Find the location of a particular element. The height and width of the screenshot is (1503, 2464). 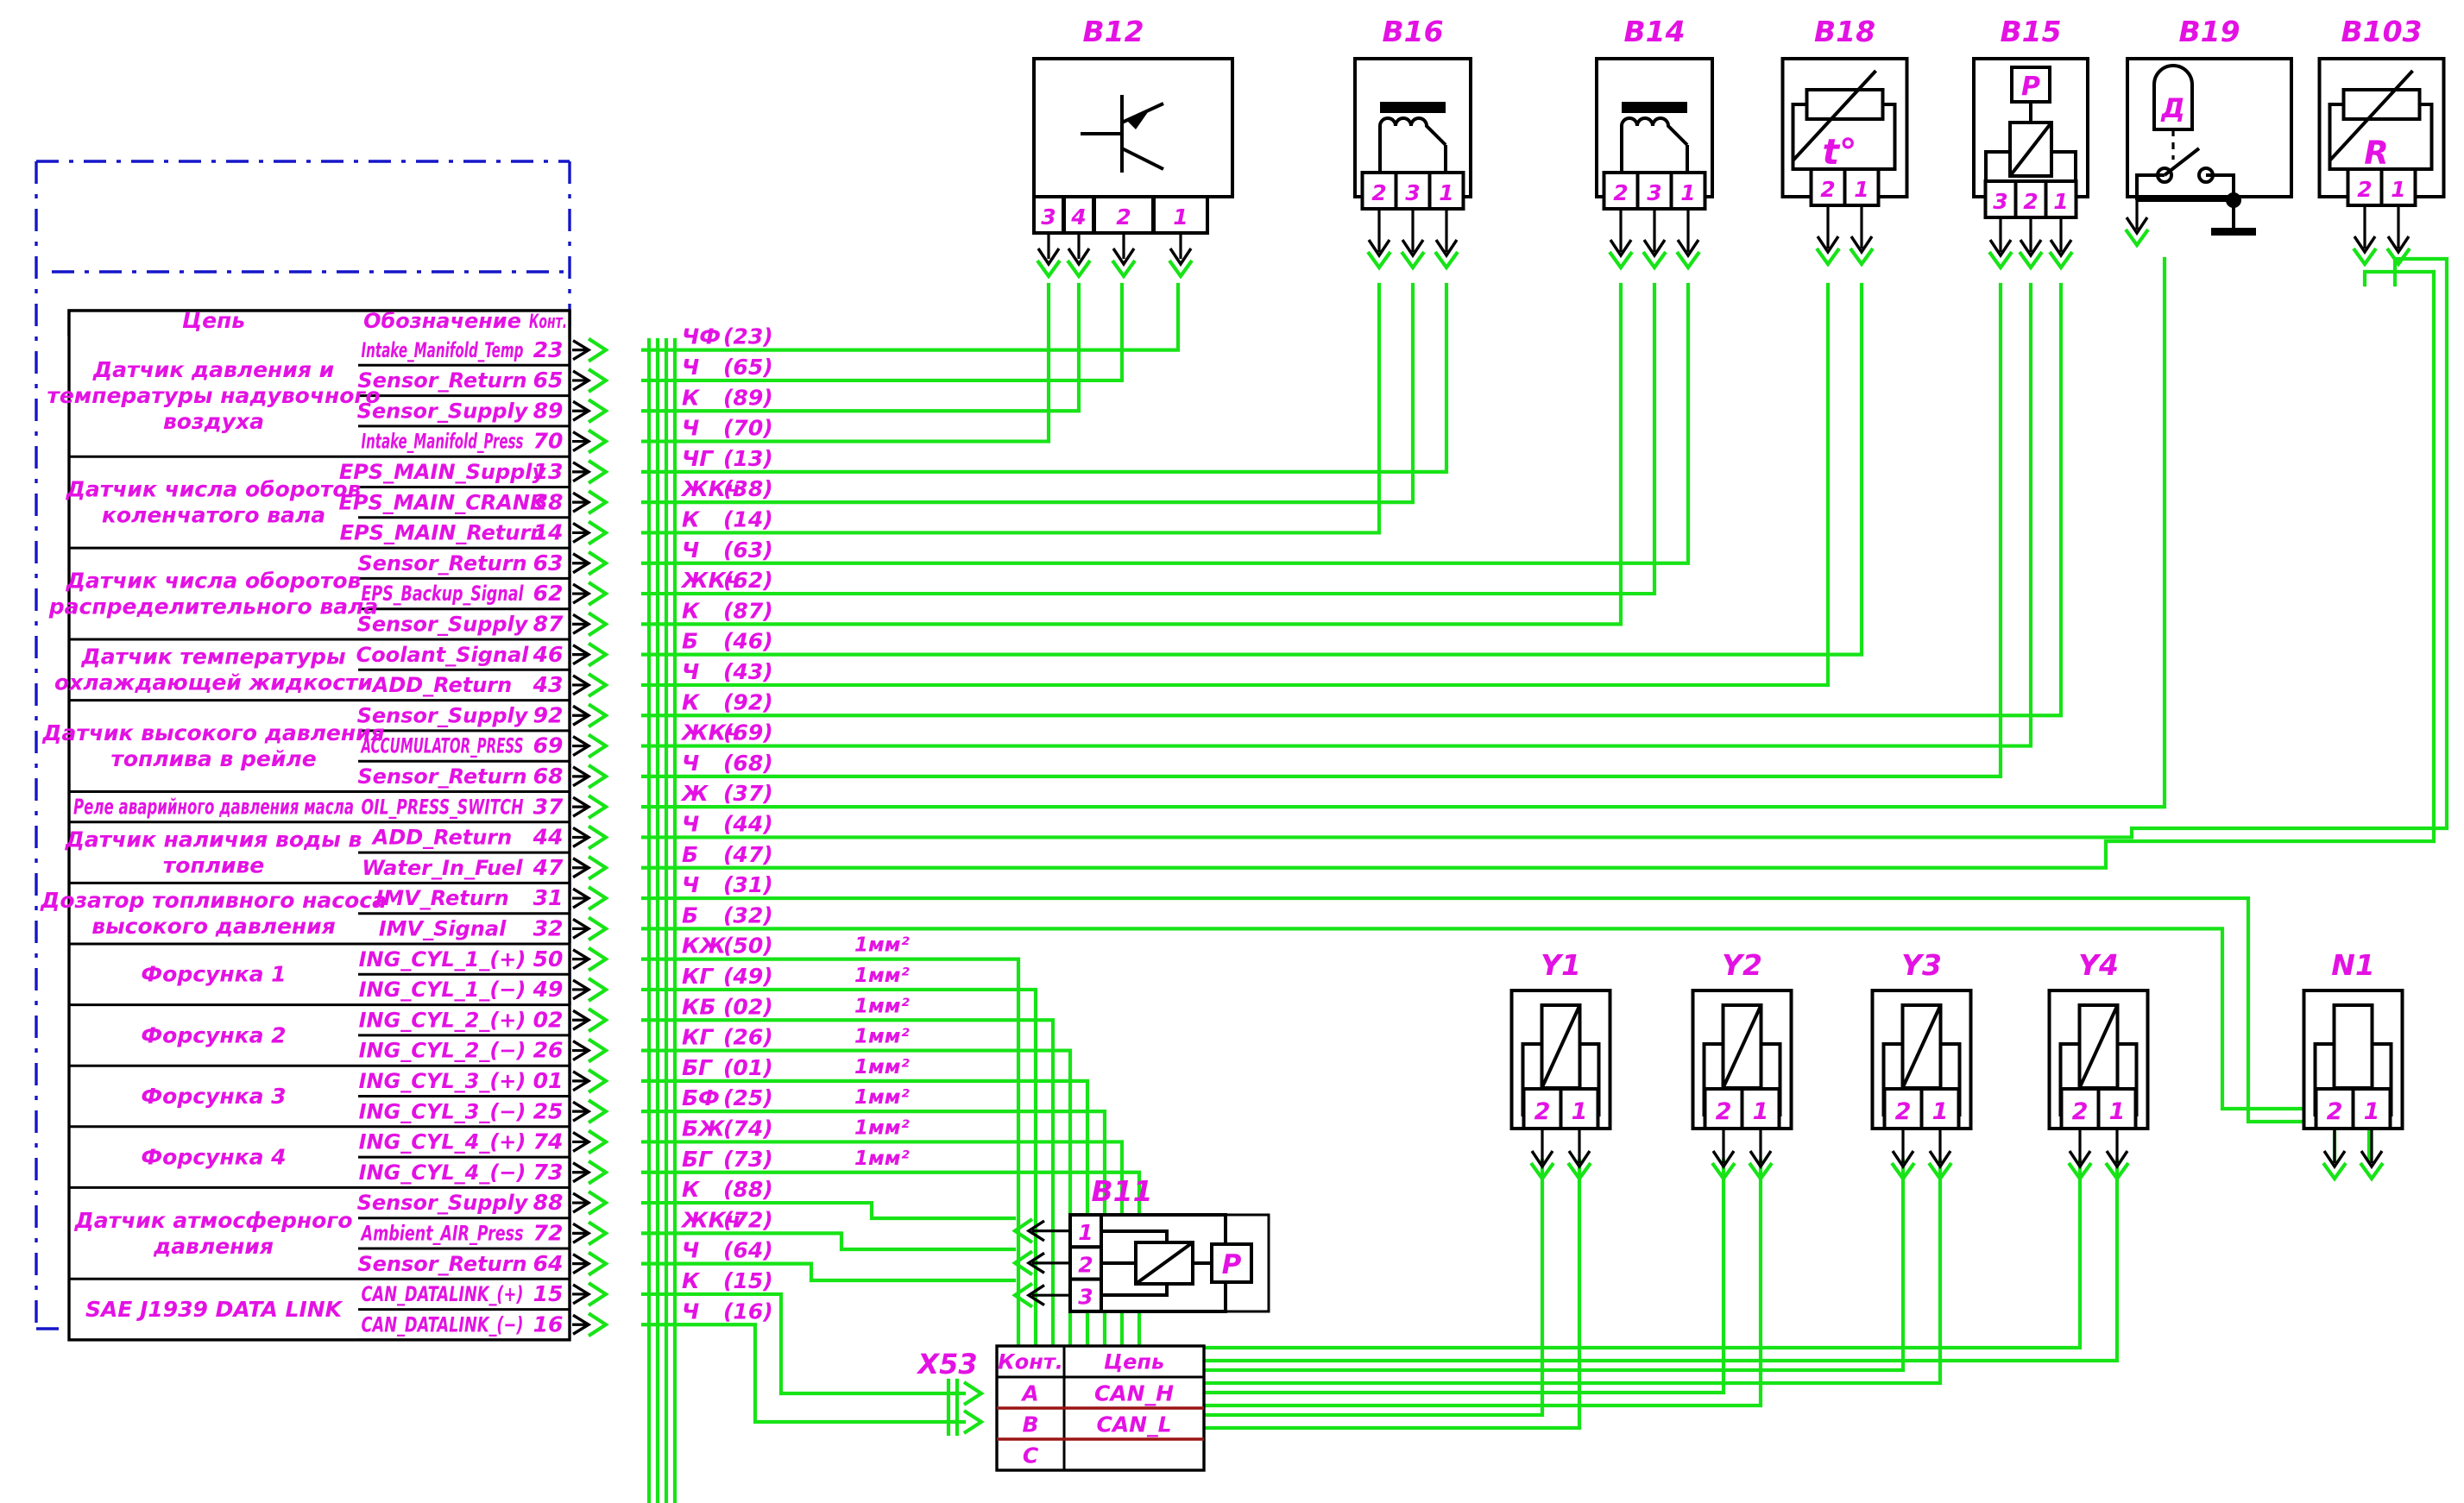

table-cell-circuit: Реле аварийного давления масла is located at coordinates (213, 807).